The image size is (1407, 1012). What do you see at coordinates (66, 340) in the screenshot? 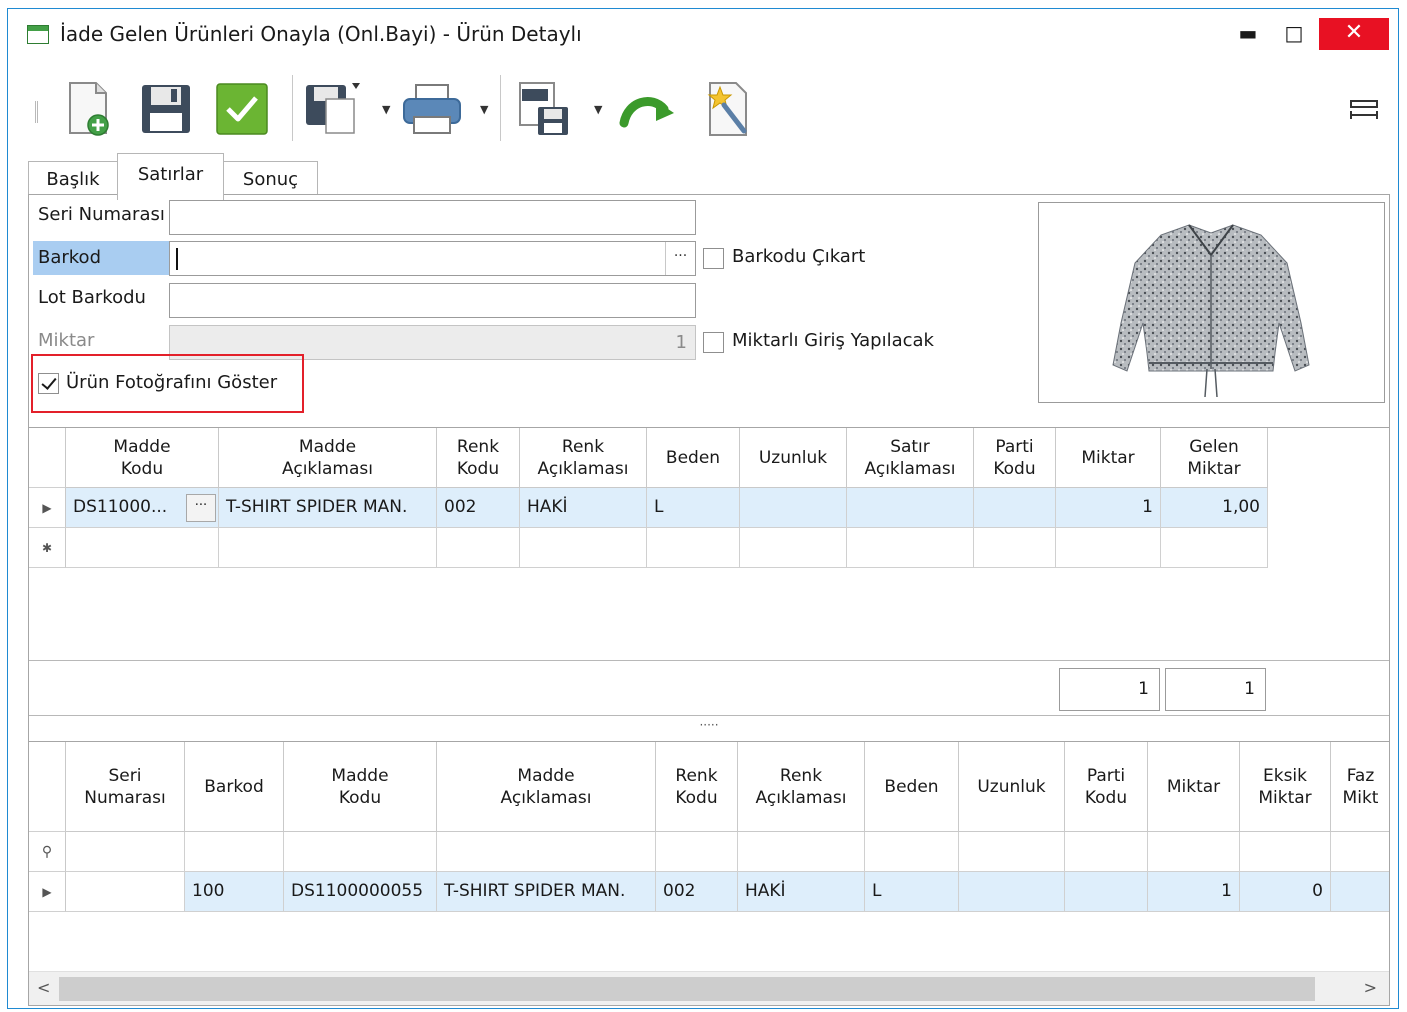
I see `quantity-label: Miktar` at bounding box center [66, 340].